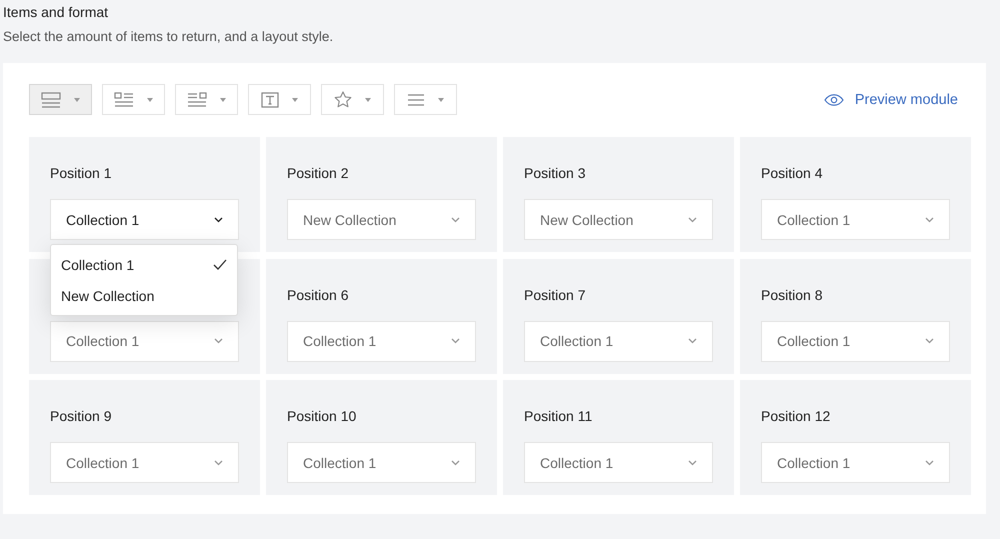  What do you see at coordinates (834, 100) in the screenshot?
I see `eye-icon` at bounding box center [834, 100].